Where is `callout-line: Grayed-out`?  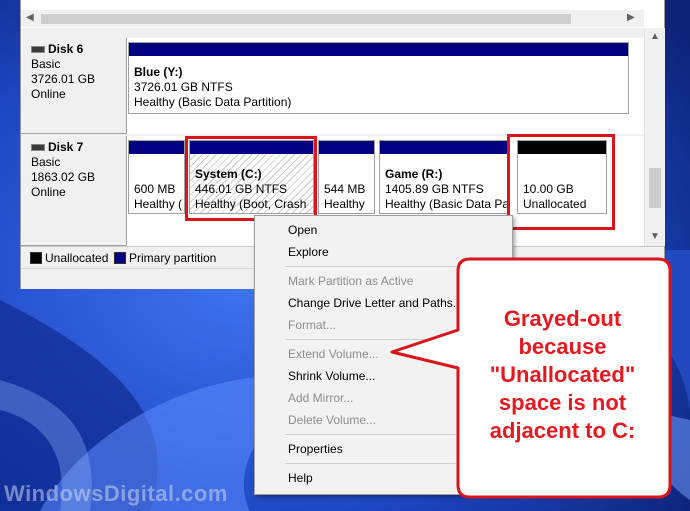
callout-line: Grayed-out is located at coordinates (562, 318).